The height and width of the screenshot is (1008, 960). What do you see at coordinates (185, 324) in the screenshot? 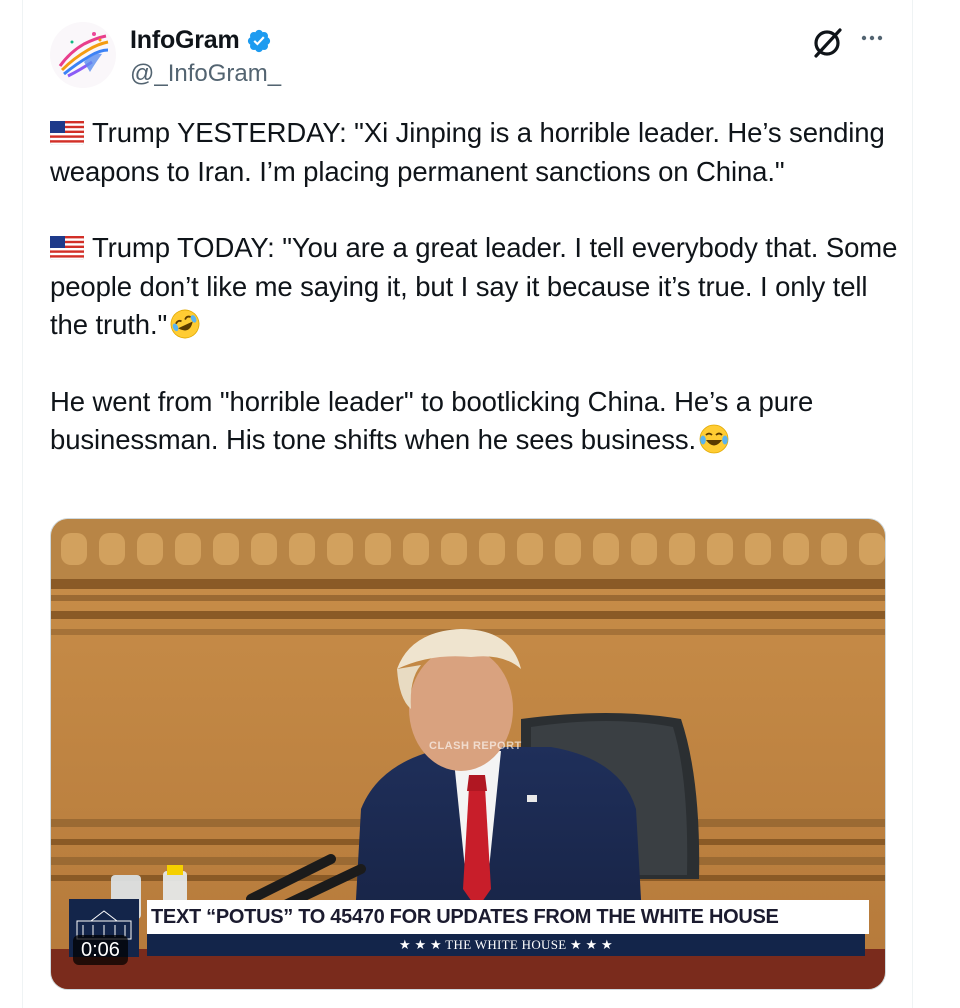
I see `rolling-on-floor-laughing-emoji` at bounding box center [185, 324].